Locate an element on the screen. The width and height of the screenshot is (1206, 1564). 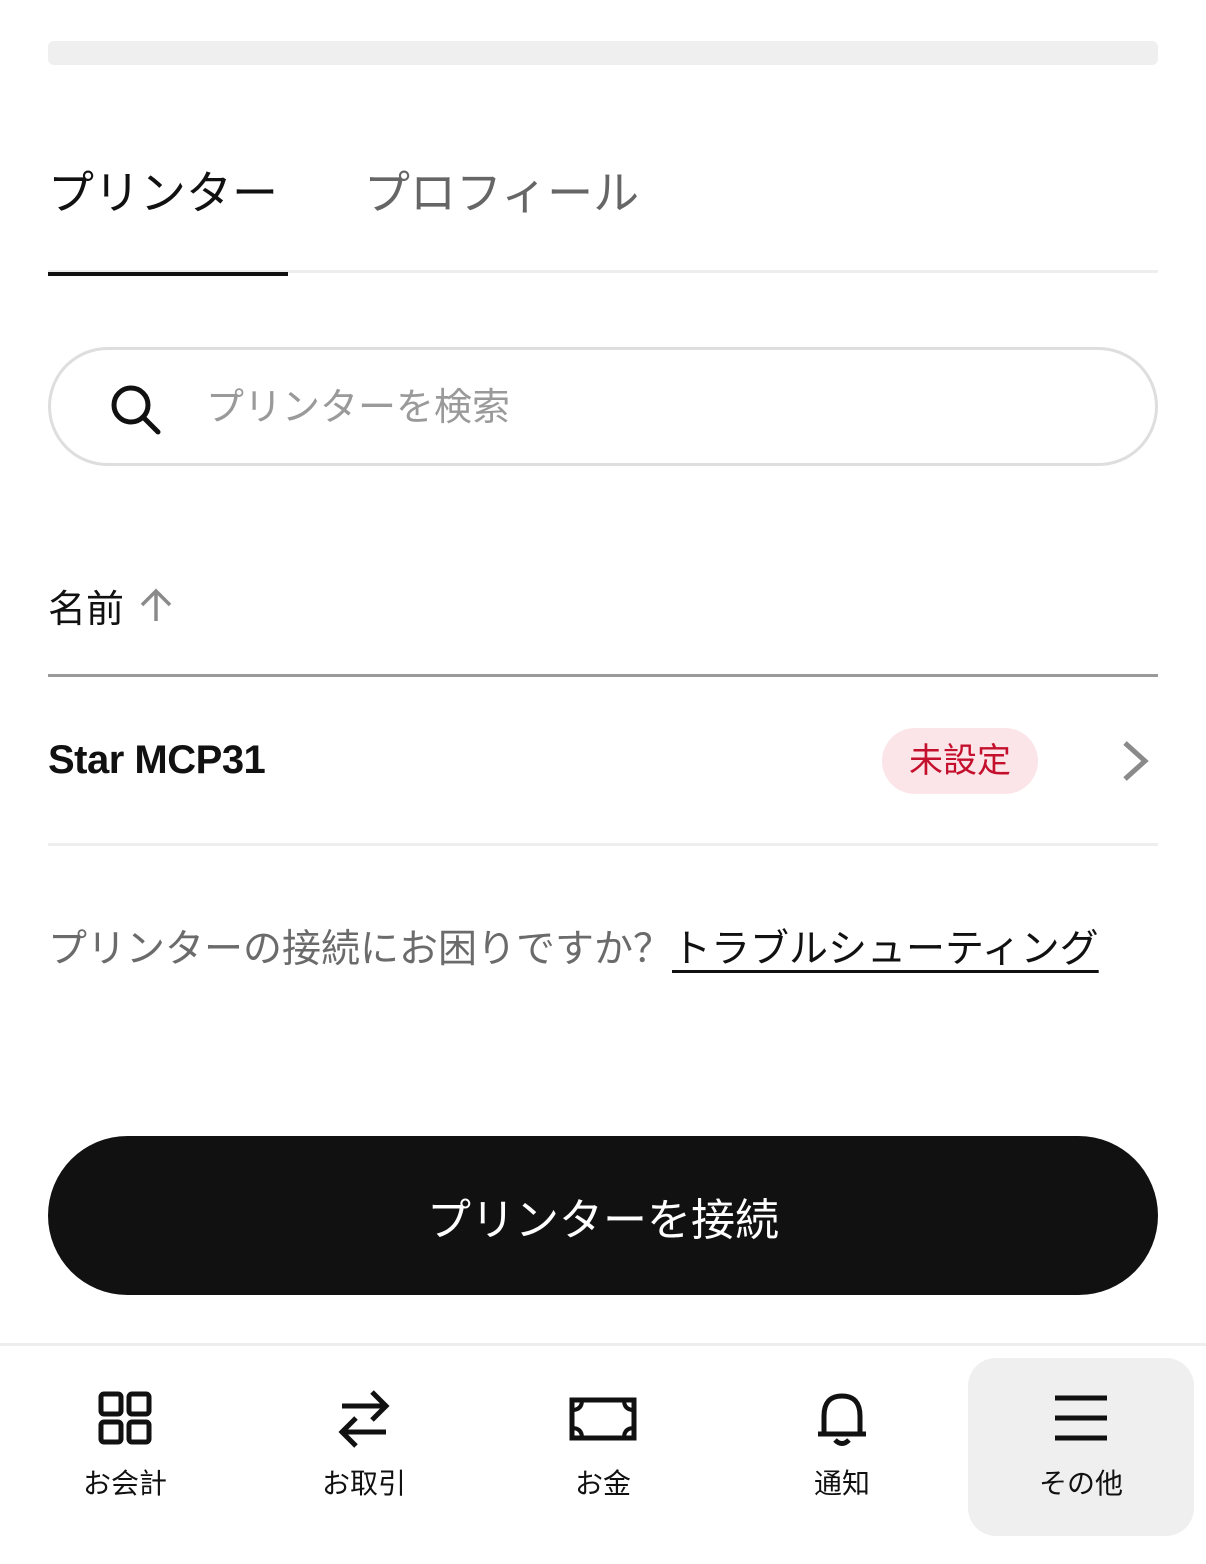
help-text: プリンターの接続にお困りですか？トラブルシューティング is located at coordinates (603, 950).